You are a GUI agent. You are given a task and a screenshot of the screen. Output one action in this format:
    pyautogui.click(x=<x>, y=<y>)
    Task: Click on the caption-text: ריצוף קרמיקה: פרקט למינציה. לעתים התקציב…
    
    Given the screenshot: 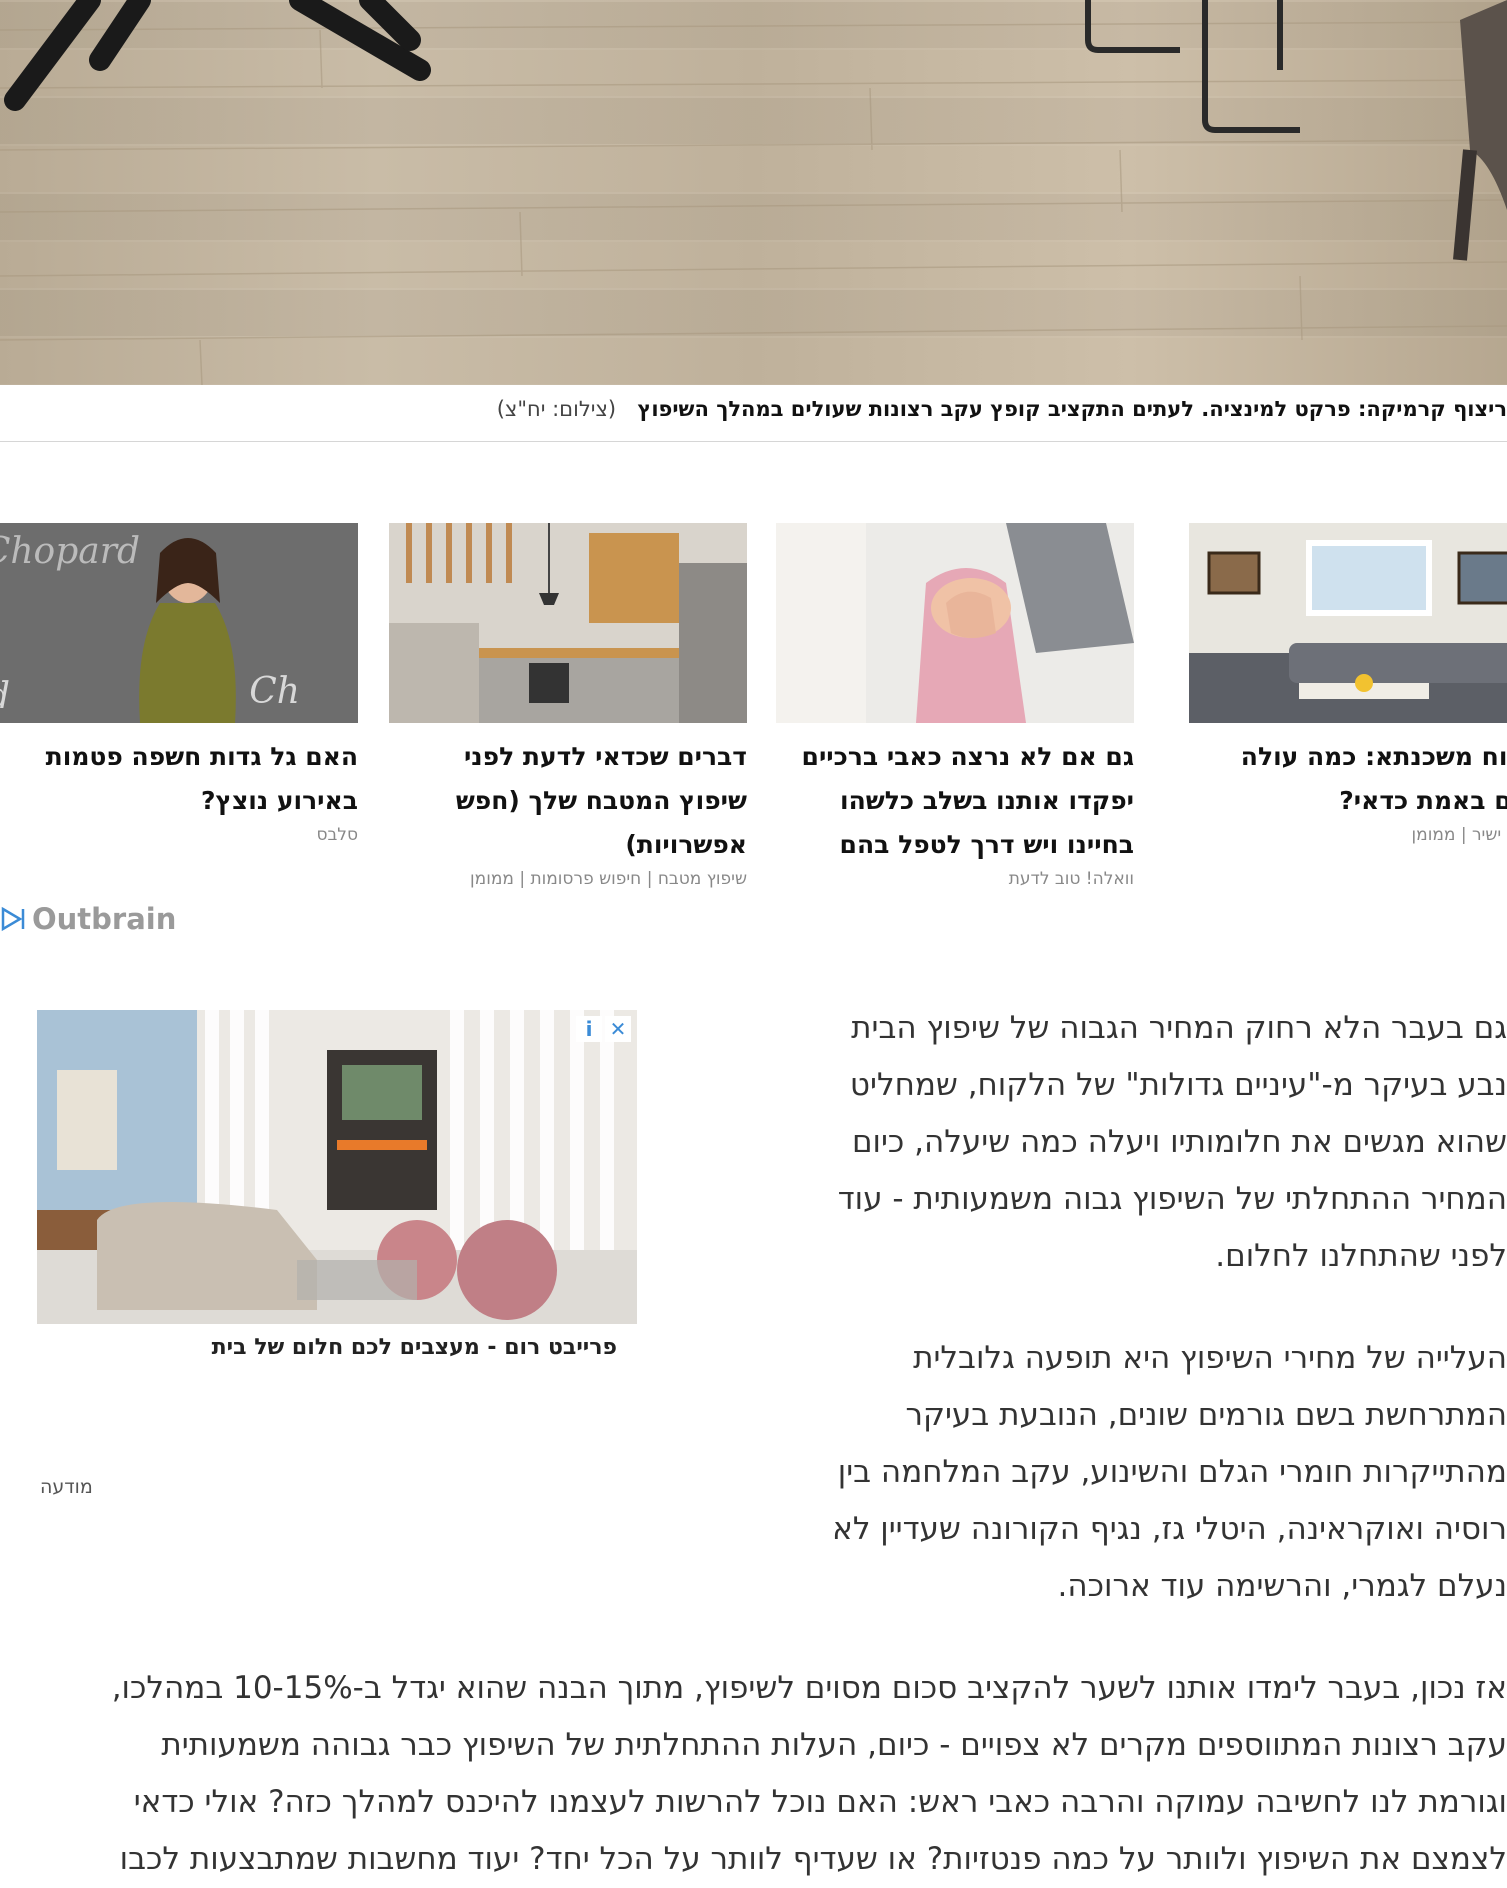 What is the action you would take?
    pyautogui.click(x=1072, y=409)
    